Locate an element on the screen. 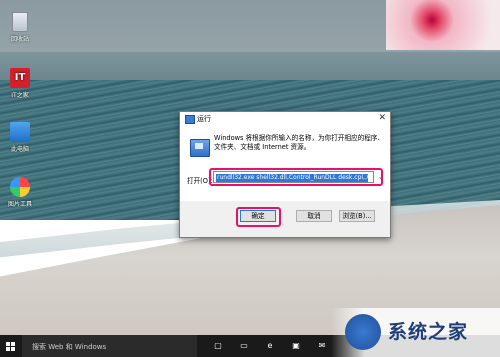 The width and height of the screenshot is (500, 357). search-placeholder: 搜索 Web 和 Windows is located at coordinates (69, 347).